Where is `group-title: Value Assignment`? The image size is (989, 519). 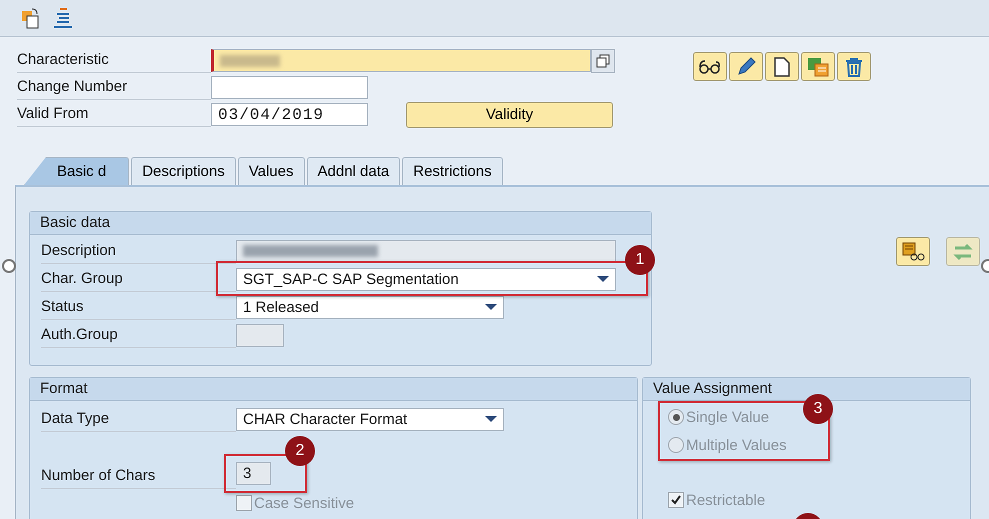
group-title: Value Assignment is located at coordinates (806, 389).